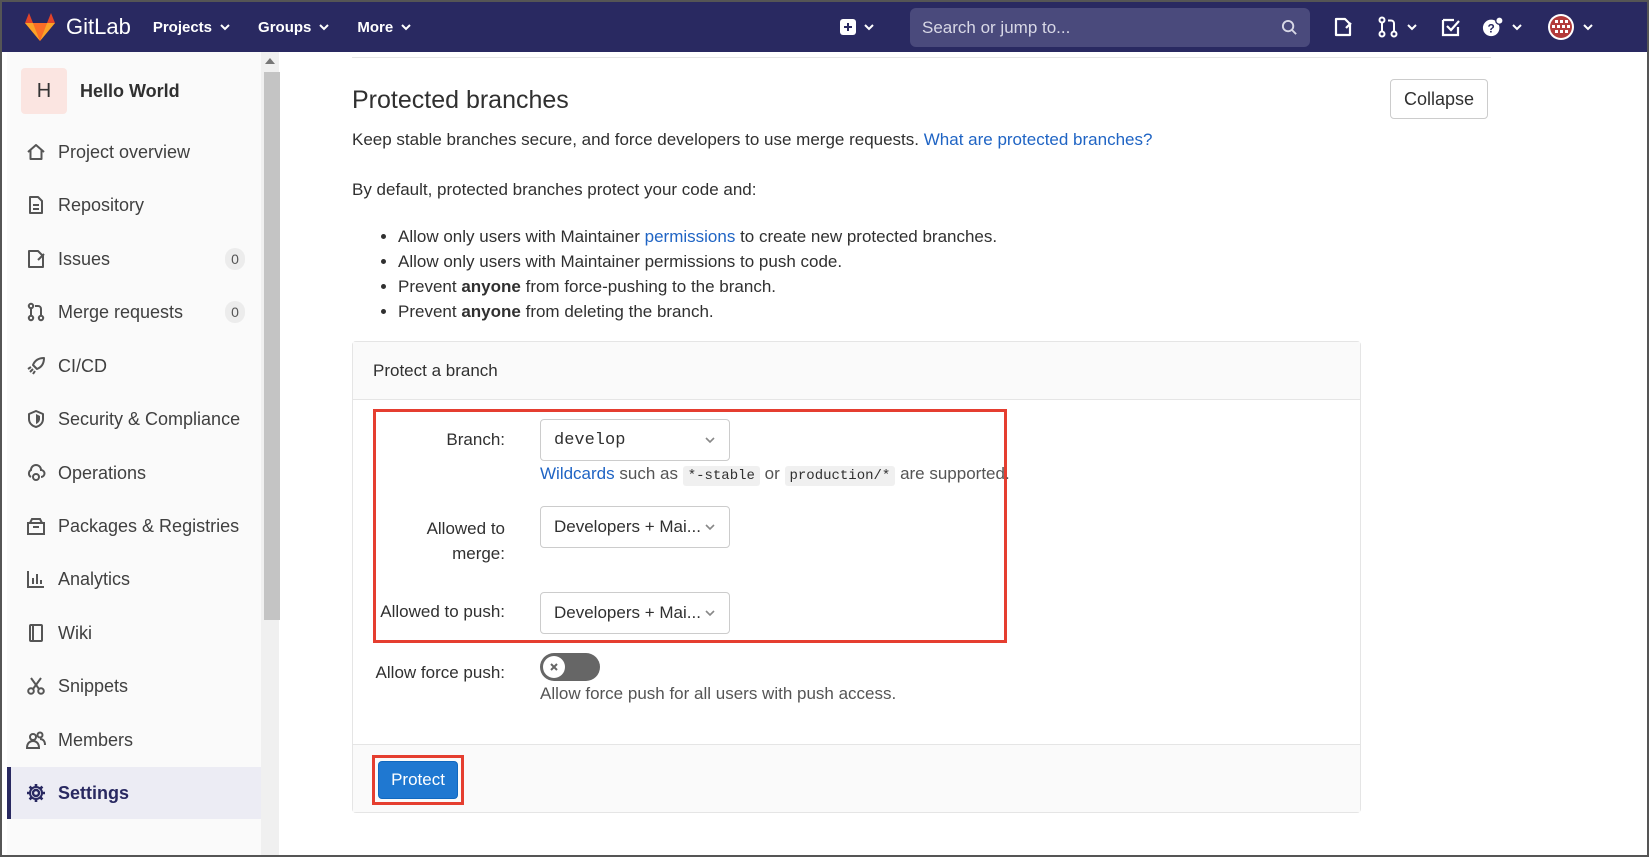 The image size is (1649, 857). What do you see at coordinates (840, 476) in the screenshot?
I see `code-snippet: production/*` at bounding box center [840, 476].